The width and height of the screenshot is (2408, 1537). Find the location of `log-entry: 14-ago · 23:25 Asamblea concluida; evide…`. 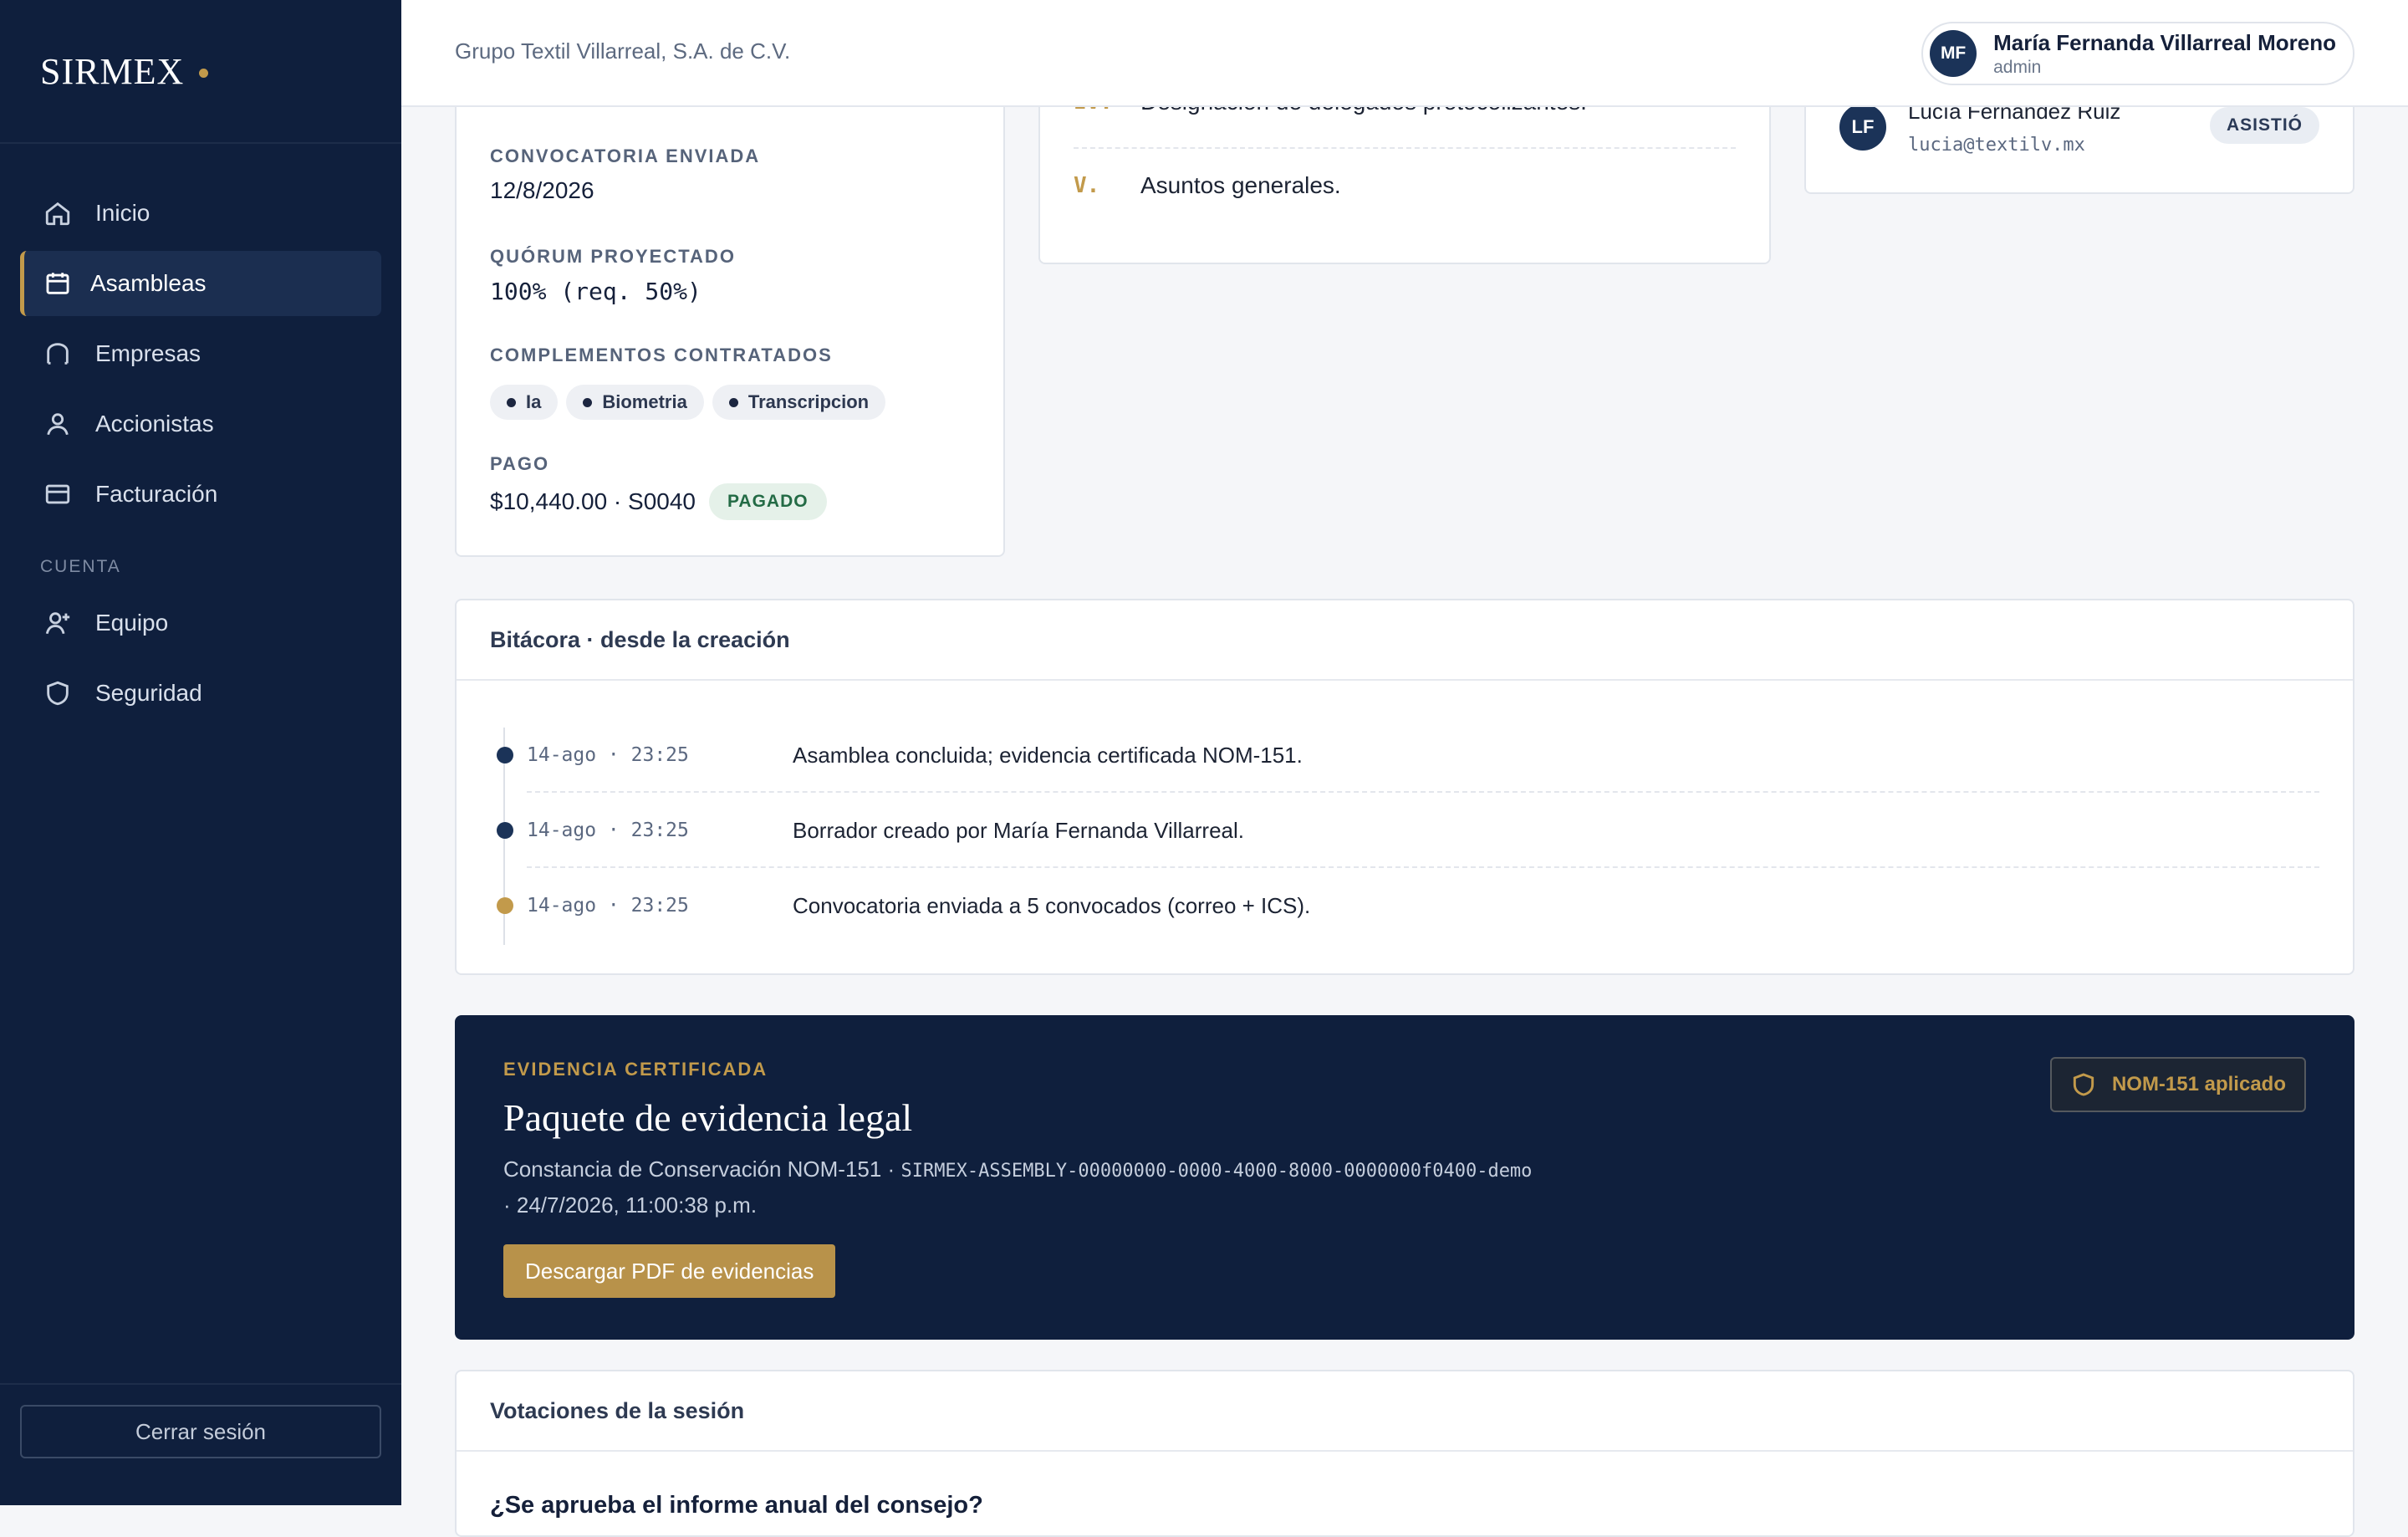

log-entry: 14-ago · 23:25 Asamblea concluida; evide… is located at coordinates (1423, 755).